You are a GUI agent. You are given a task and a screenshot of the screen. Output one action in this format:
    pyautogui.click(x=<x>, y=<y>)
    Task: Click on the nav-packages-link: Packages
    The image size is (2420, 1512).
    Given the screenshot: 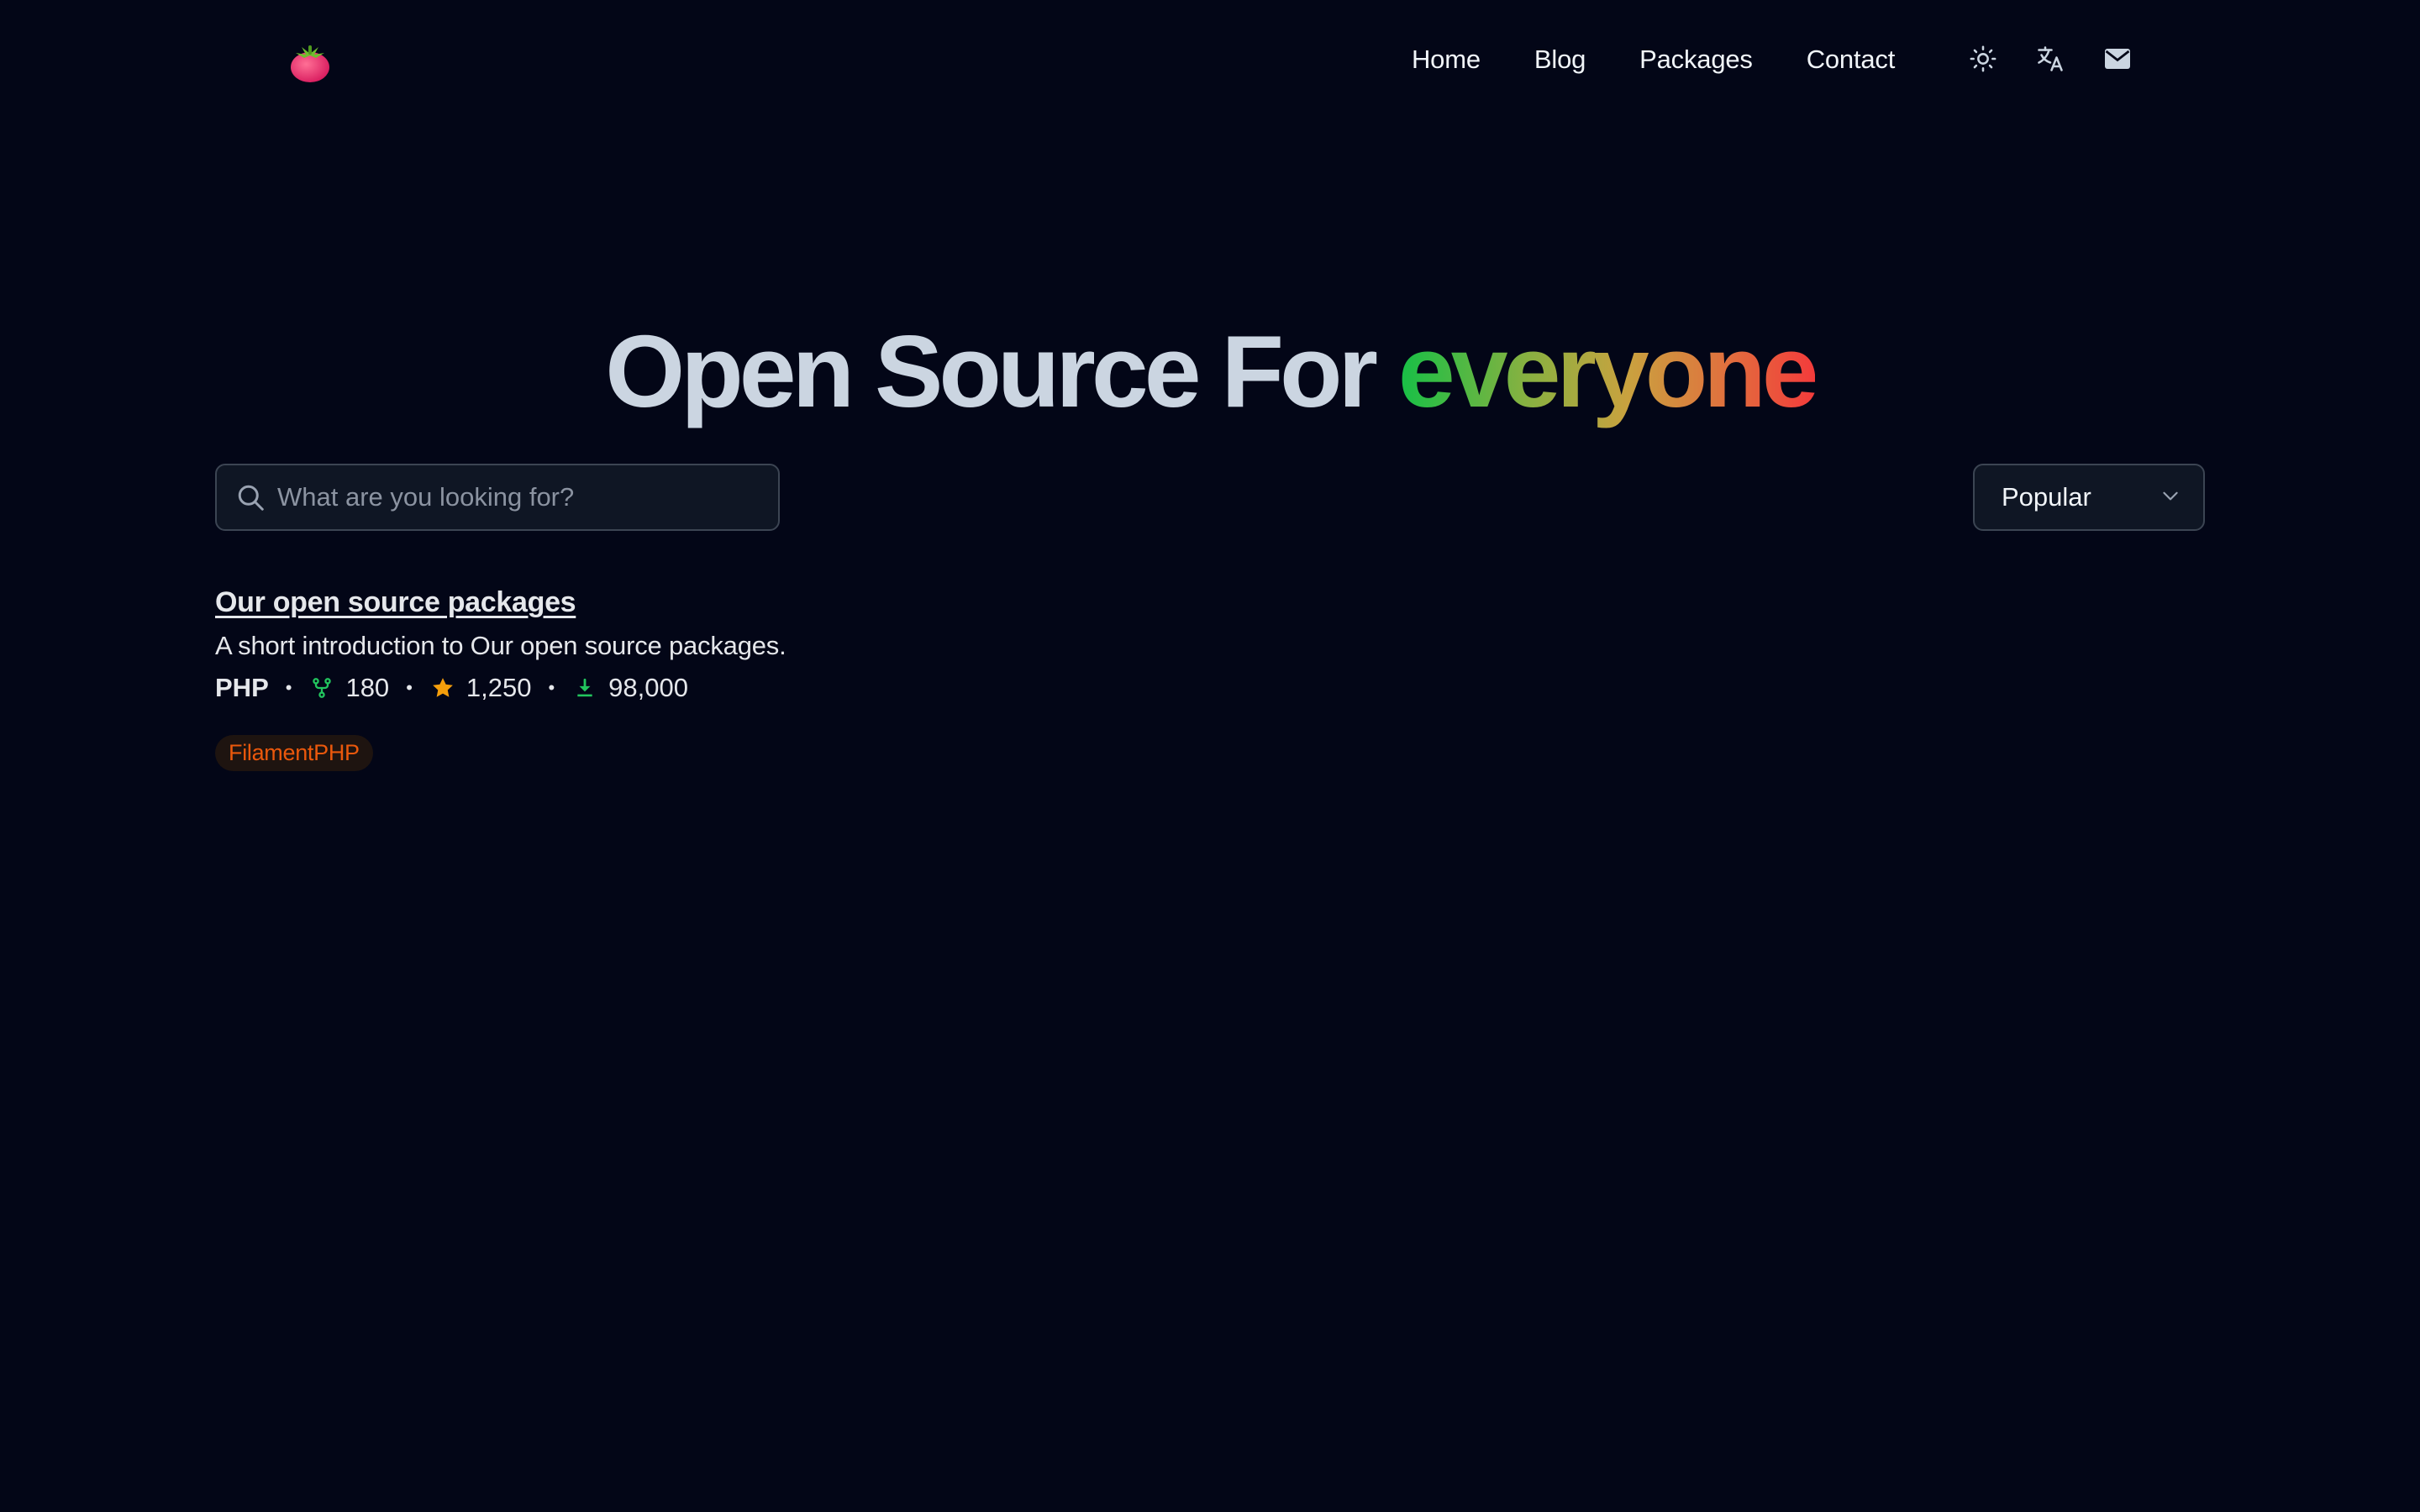 What is the action you would take?
    pyautogui.click(x=1696, y=60)
    